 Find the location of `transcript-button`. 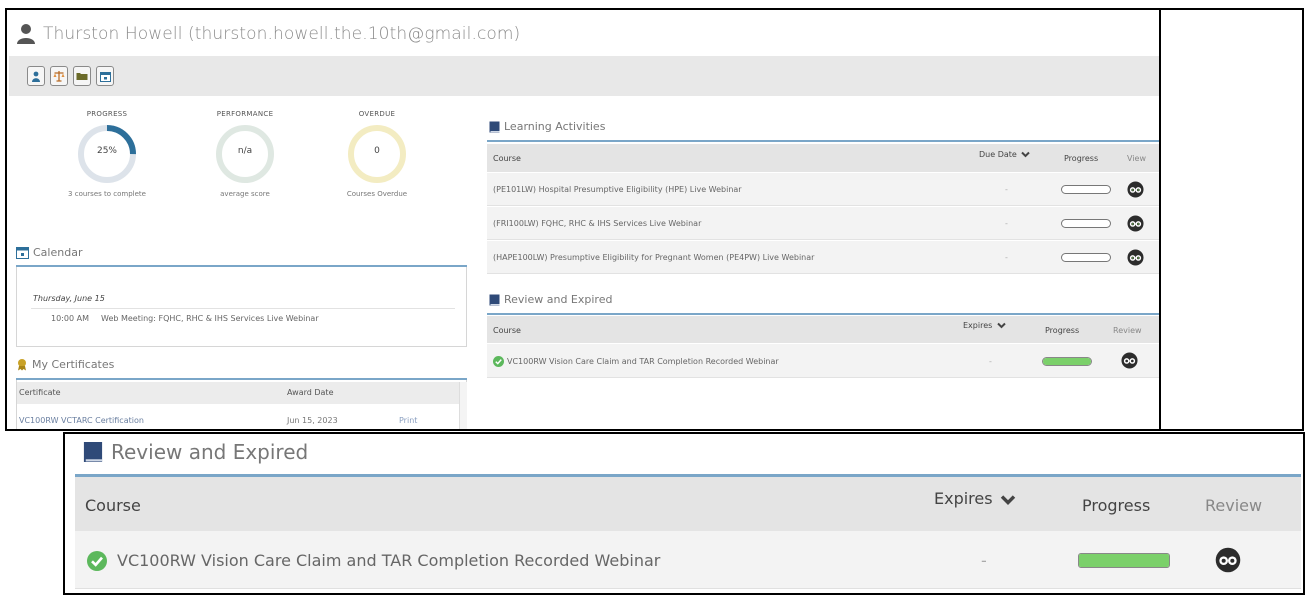

transcript-button is located at coordinates (59, 76).